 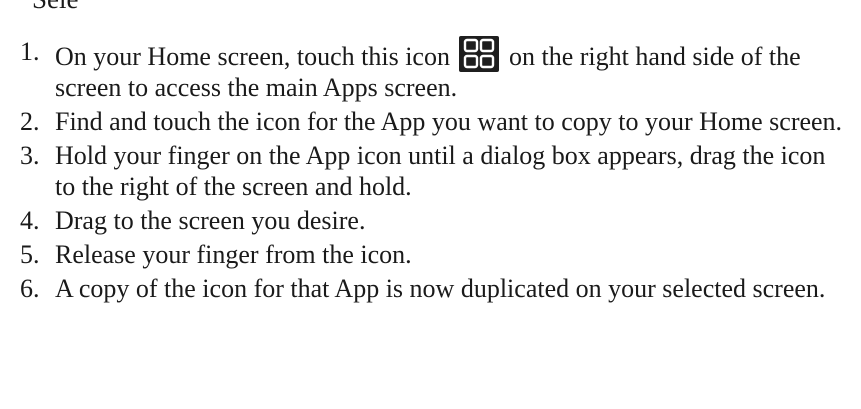 I want to click on step-number: 1., so click(x=30, y=51).